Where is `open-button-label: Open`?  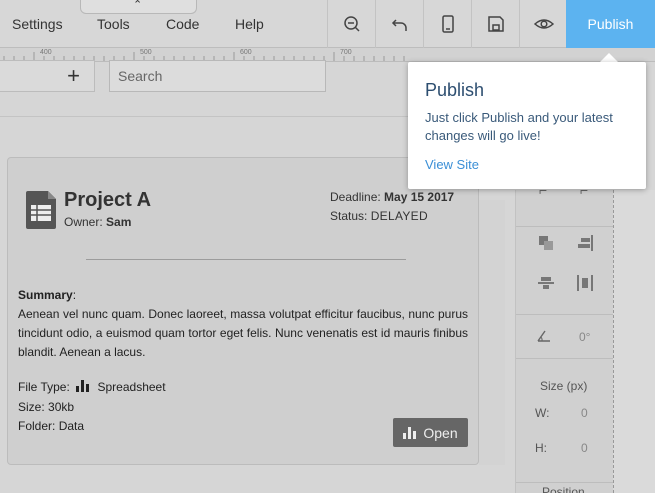 open-button-label: Open is located at coordinates (440, 432).